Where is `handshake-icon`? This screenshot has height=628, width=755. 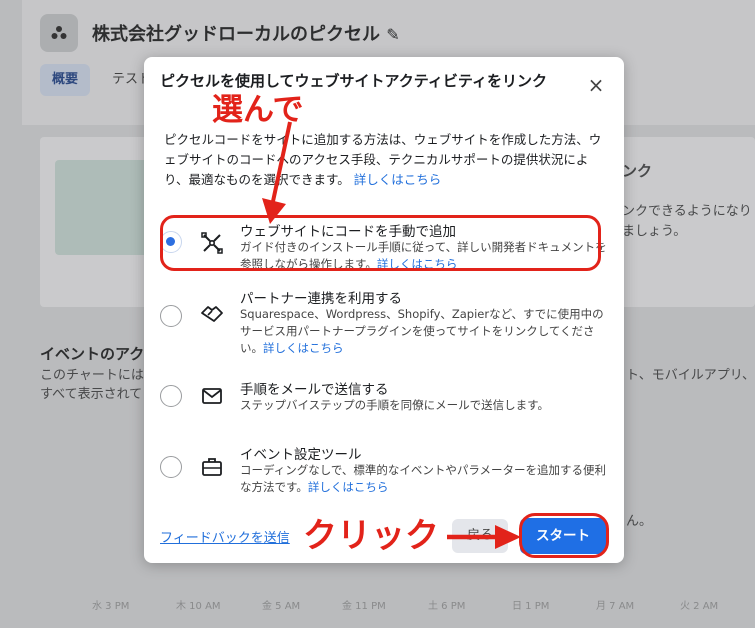
handshake-icon is located at coordinates (212, 314).